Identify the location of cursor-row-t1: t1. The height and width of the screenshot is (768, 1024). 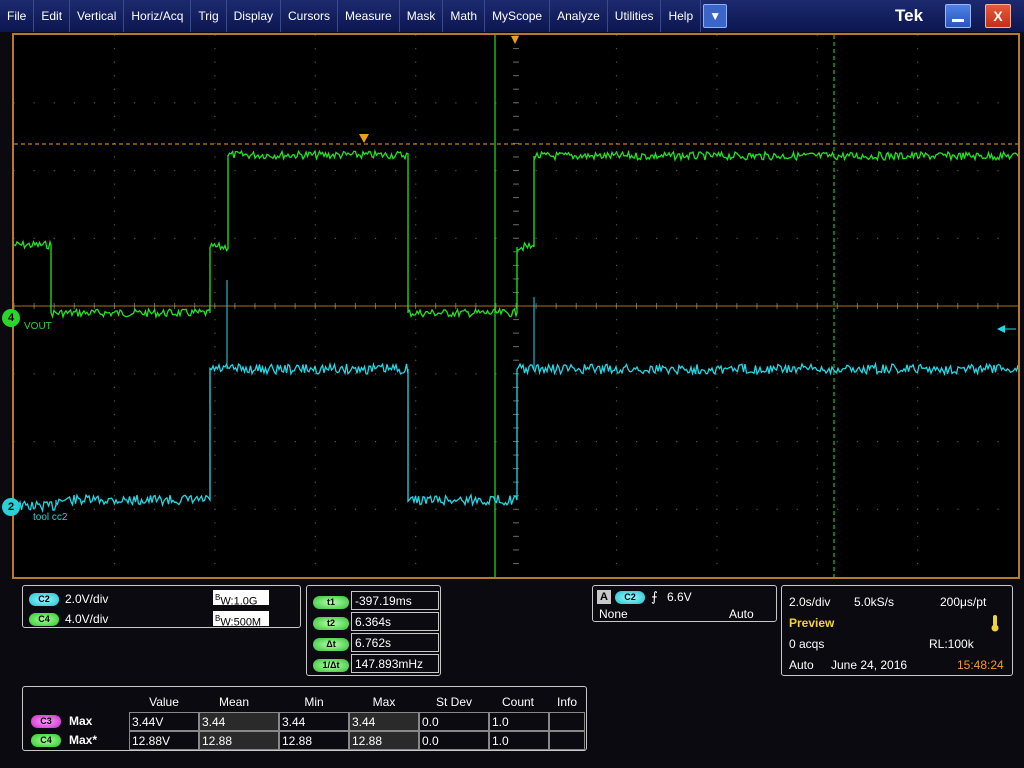
(331, 602).